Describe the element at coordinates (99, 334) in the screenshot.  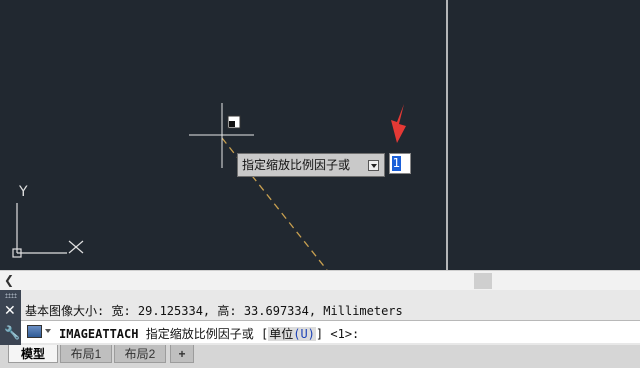
I see `command-name: IMAGEATTACH` at that location.